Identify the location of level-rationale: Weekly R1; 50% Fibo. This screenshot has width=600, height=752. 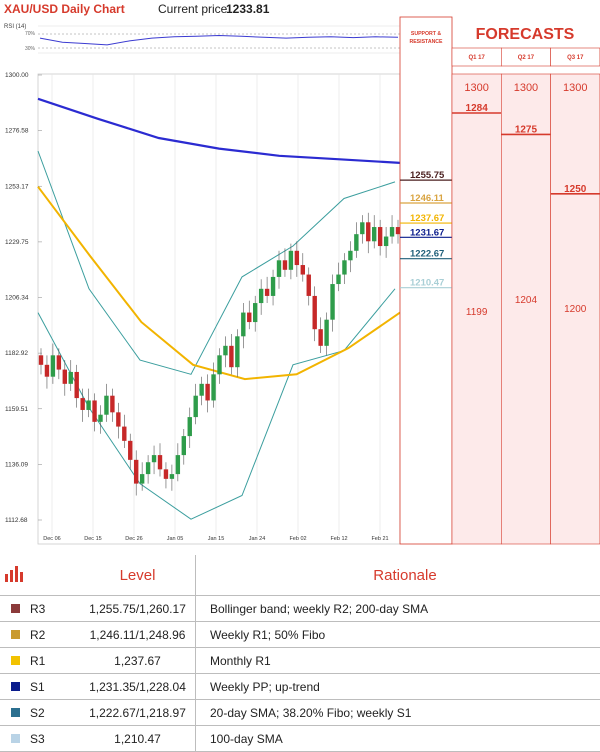
(398, 635).